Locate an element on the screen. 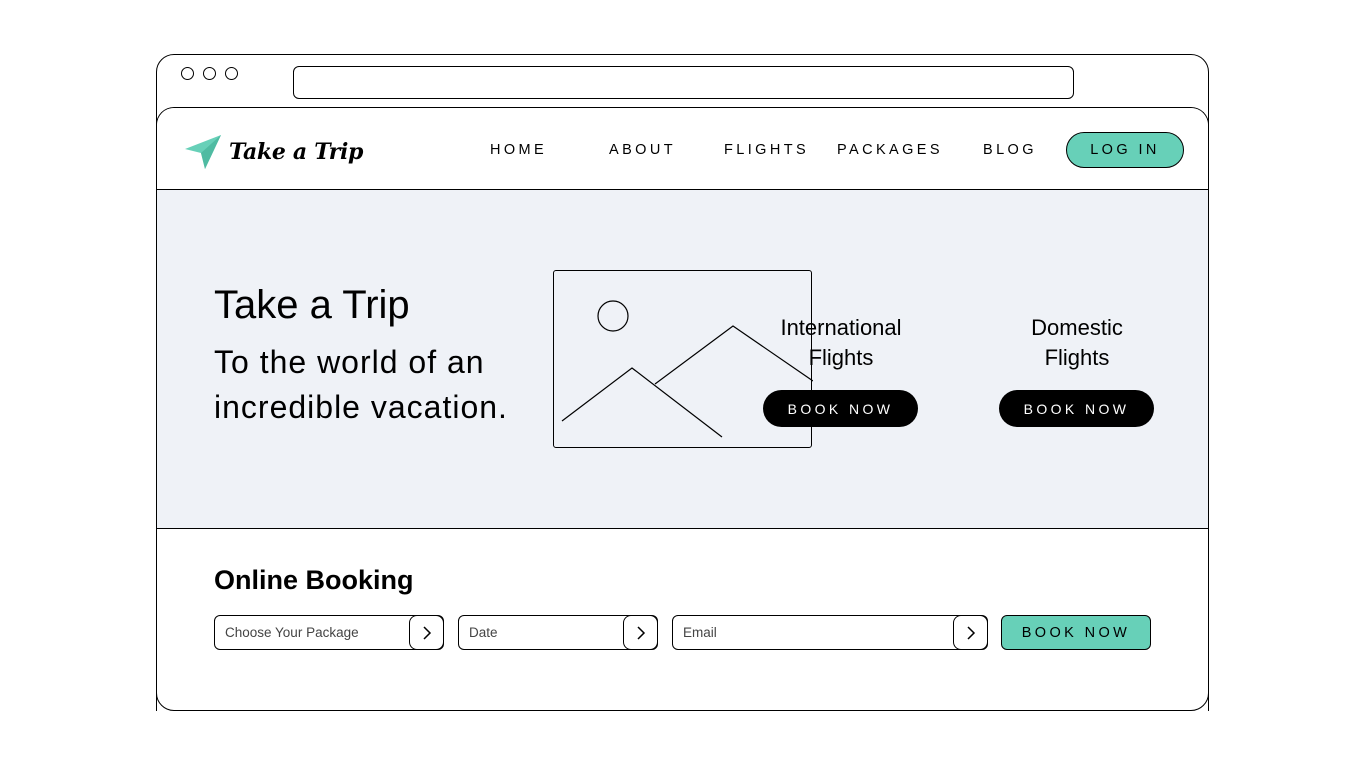  window-maximize-button is located at coordinates (231, 73).